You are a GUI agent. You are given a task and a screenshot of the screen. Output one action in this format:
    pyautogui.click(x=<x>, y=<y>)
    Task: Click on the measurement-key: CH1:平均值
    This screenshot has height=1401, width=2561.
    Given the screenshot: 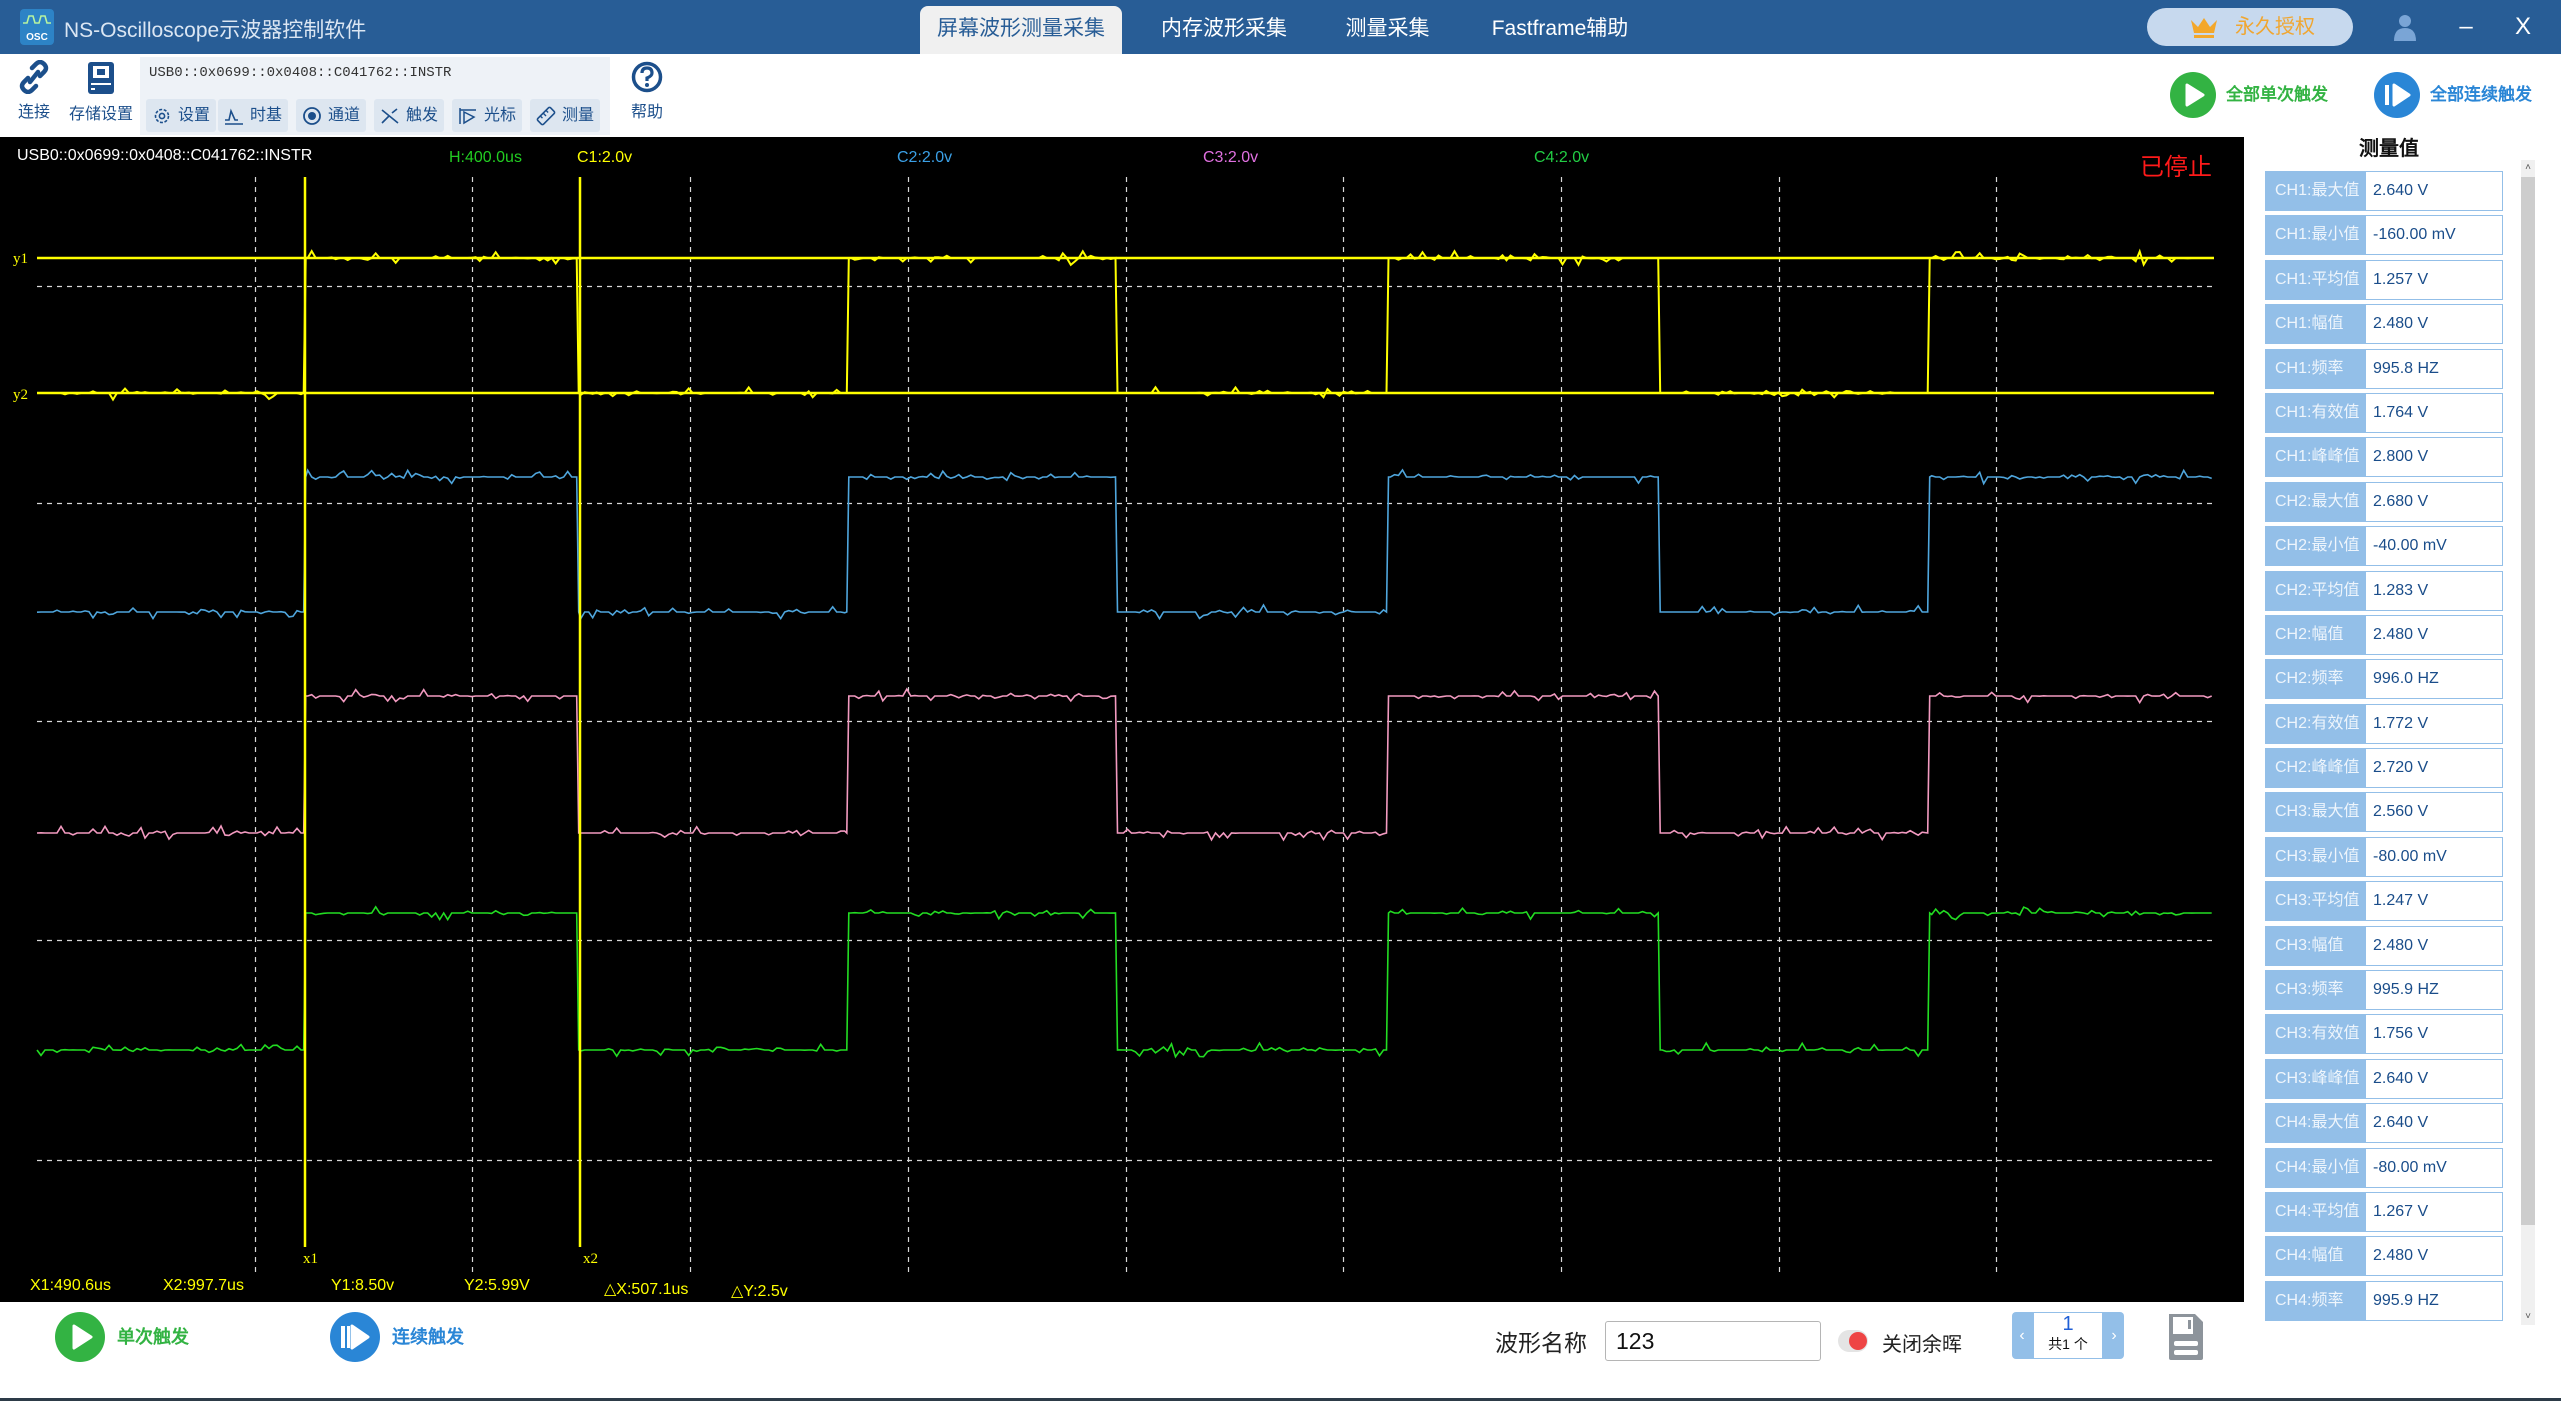 What is the action you would take?
    pyautogui.click(x=2316, y=279)
    